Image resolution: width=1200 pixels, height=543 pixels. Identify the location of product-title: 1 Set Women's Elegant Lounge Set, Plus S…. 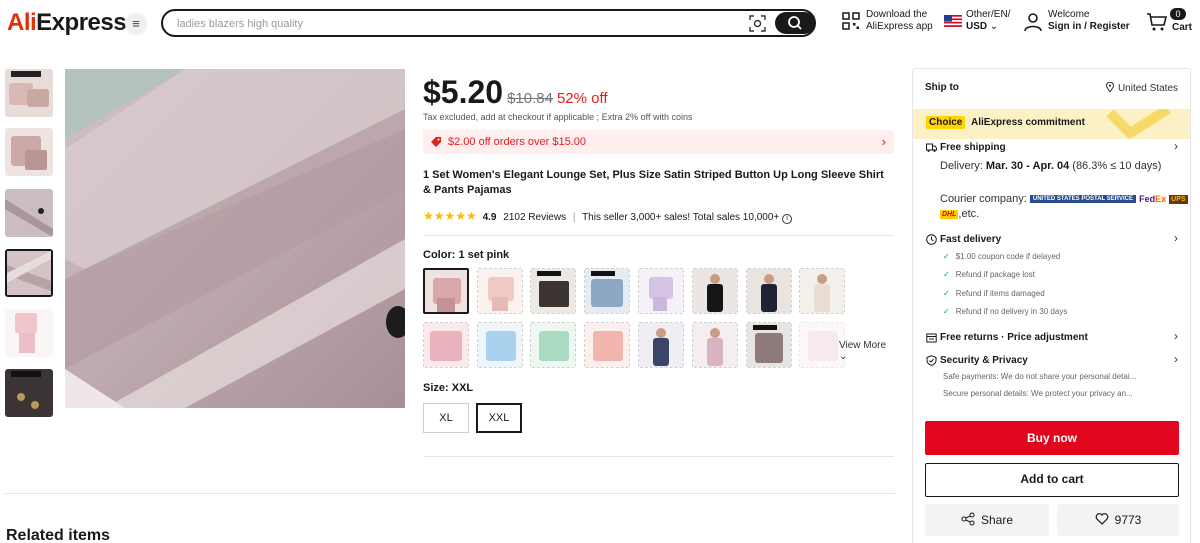
(653, 182).